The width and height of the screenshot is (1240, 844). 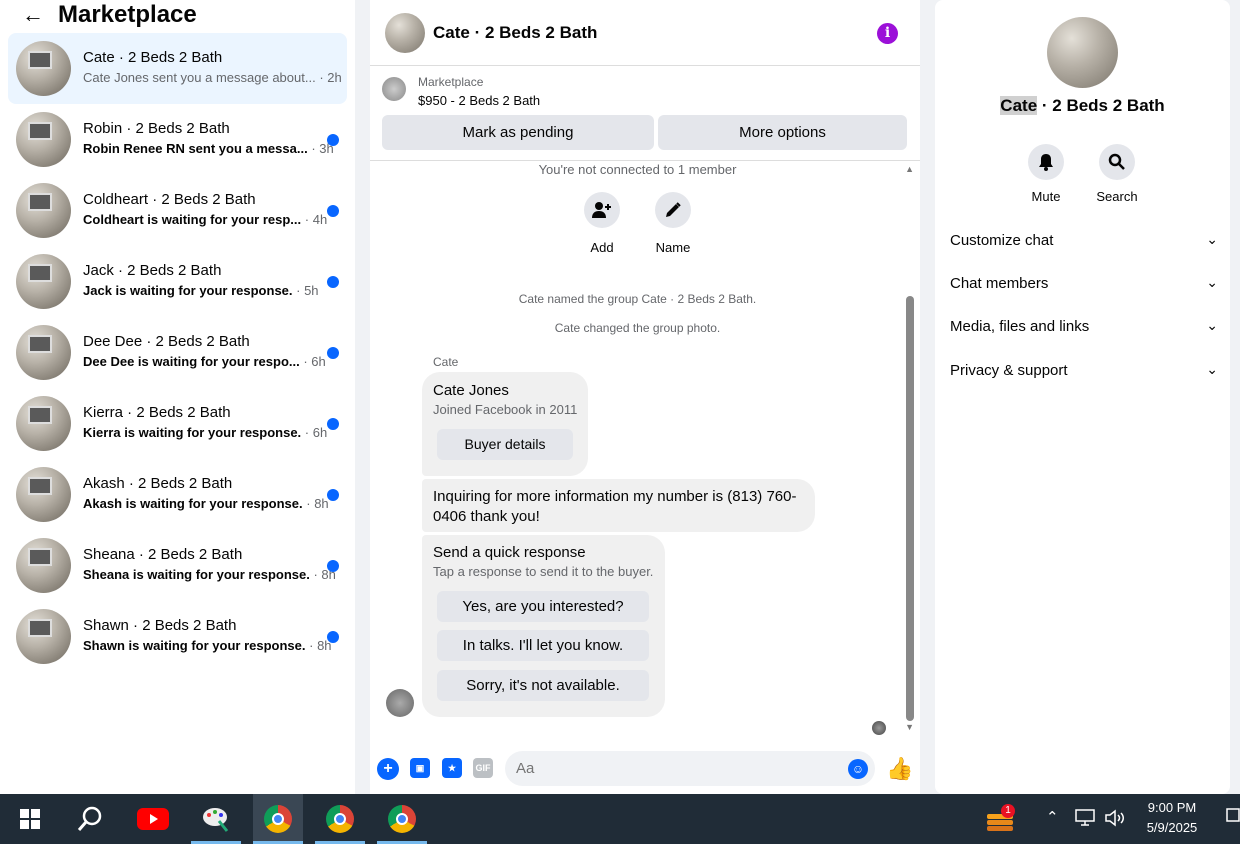 I want to click on action-center-icon, so click(x=1233, y=818).